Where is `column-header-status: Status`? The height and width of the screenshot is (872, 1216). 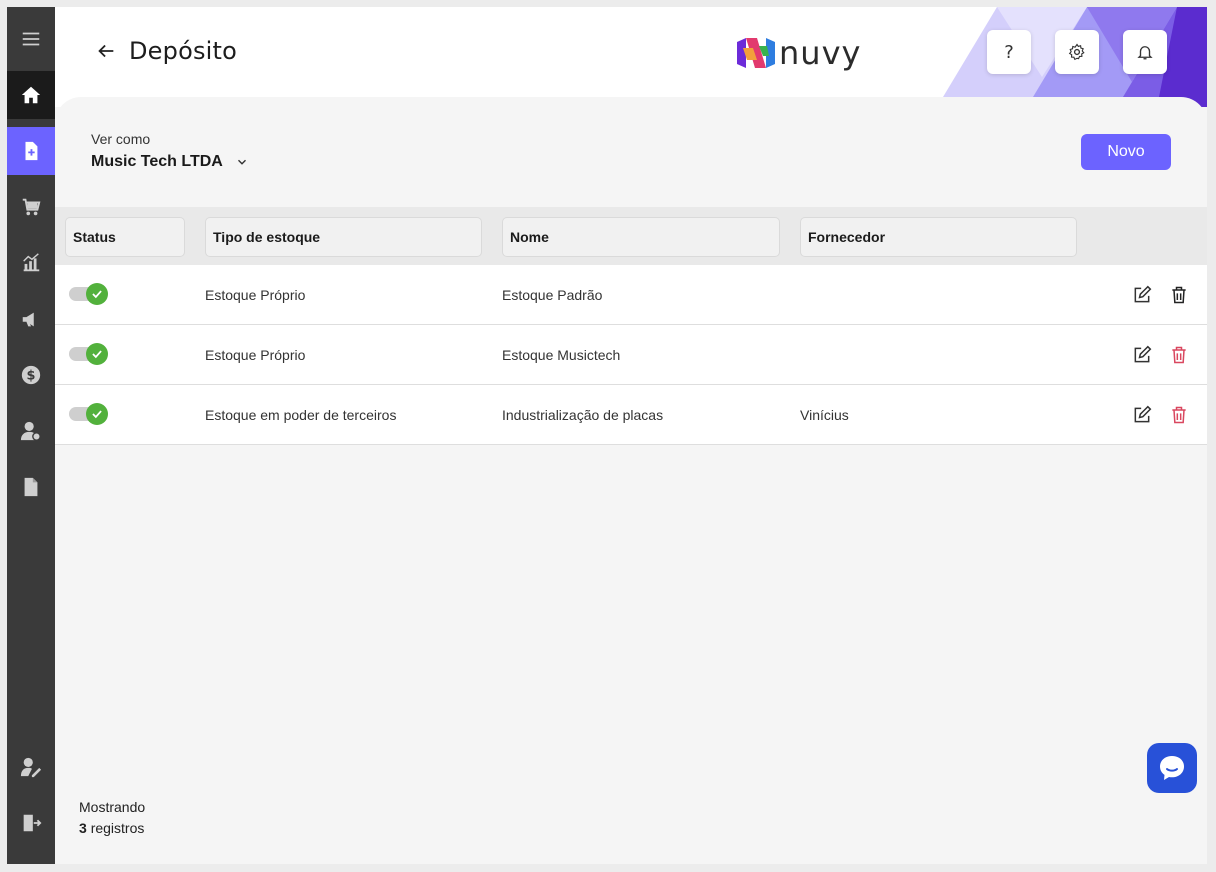 column-header-status: Status is located at coordinates (125, 237).